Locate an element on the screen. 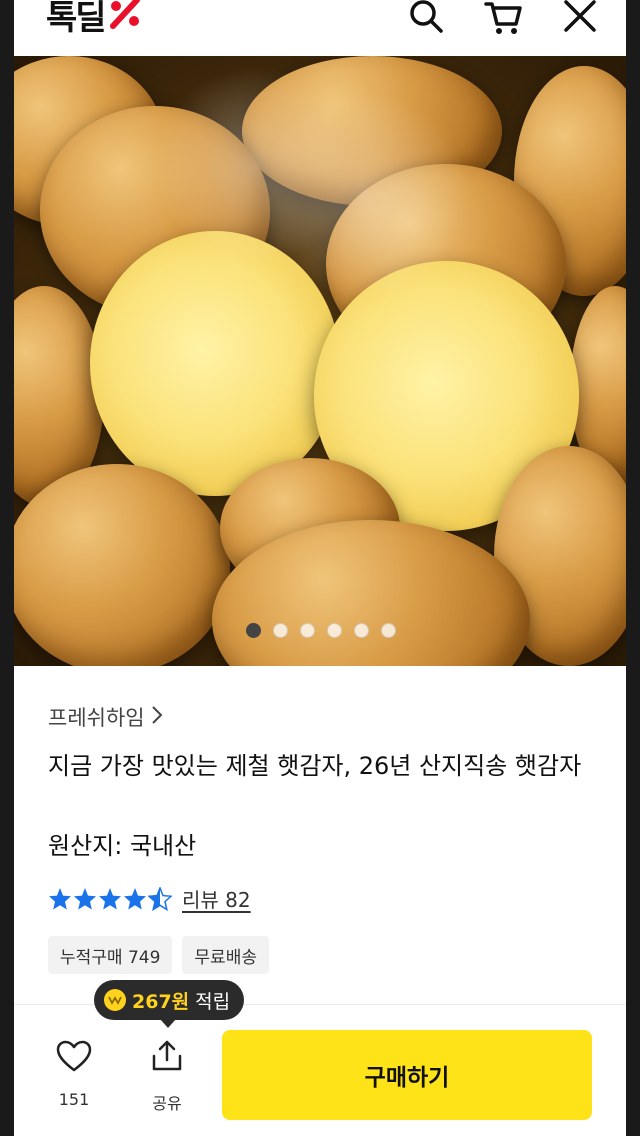 The width and height of the screenshot is (640, 1136). product-tags: 누적구매 749 무료배송 is located at coordinates (158, 955).